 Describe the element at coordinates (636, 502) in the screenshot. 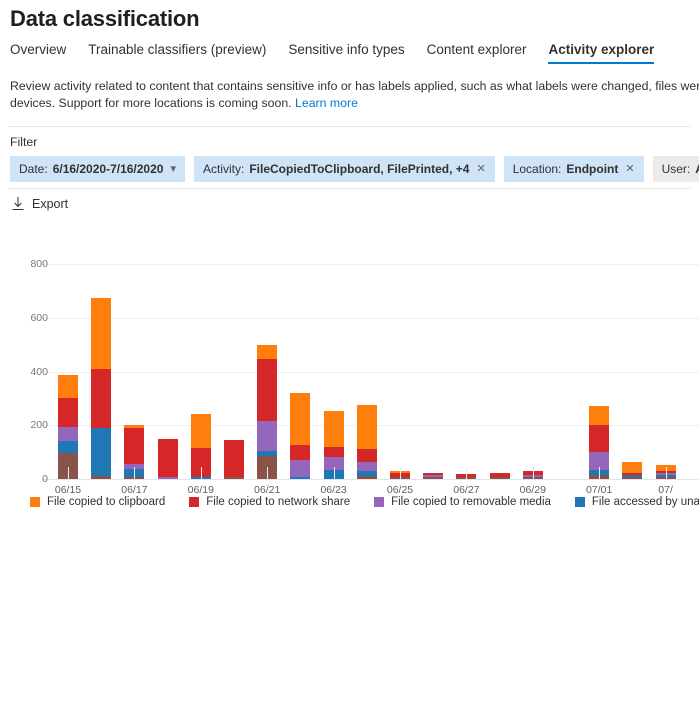

I see `legend-item: File accessed by unallowed app` at that location.